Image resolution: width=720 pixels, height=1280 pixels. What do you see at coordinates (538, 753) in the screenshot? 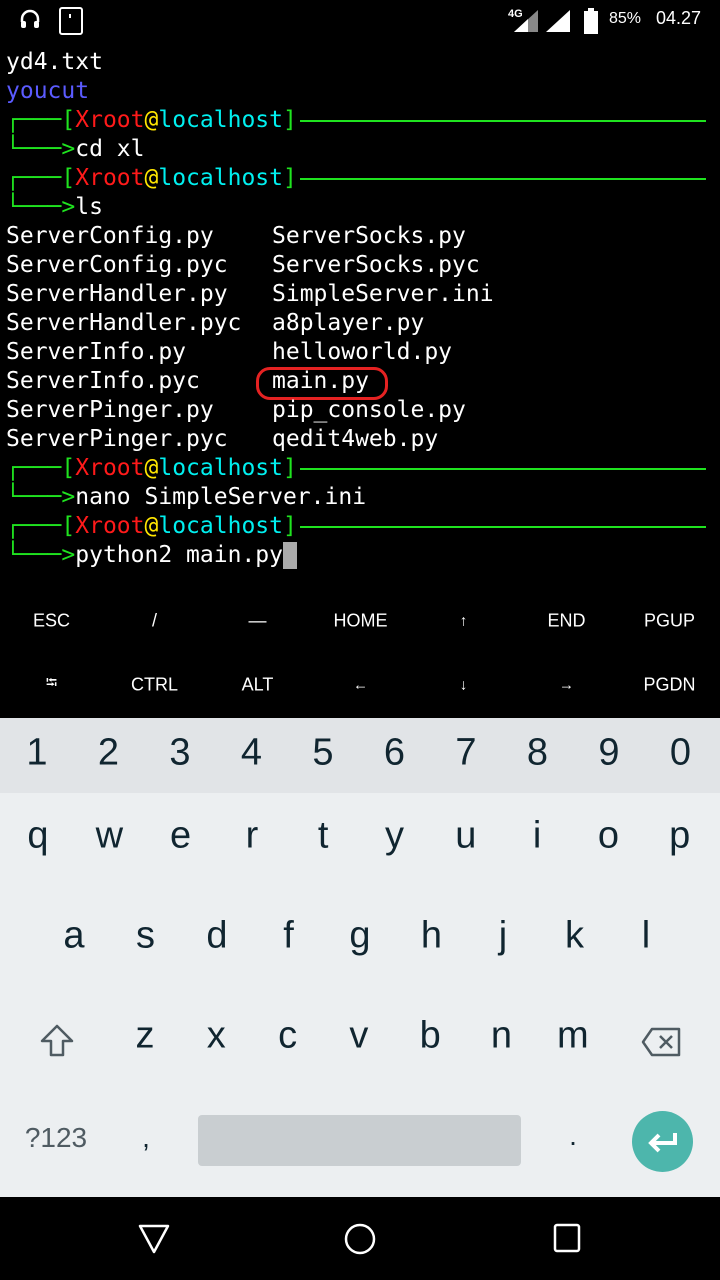
I see `key-8: 8` at bounding box center [538, 753].